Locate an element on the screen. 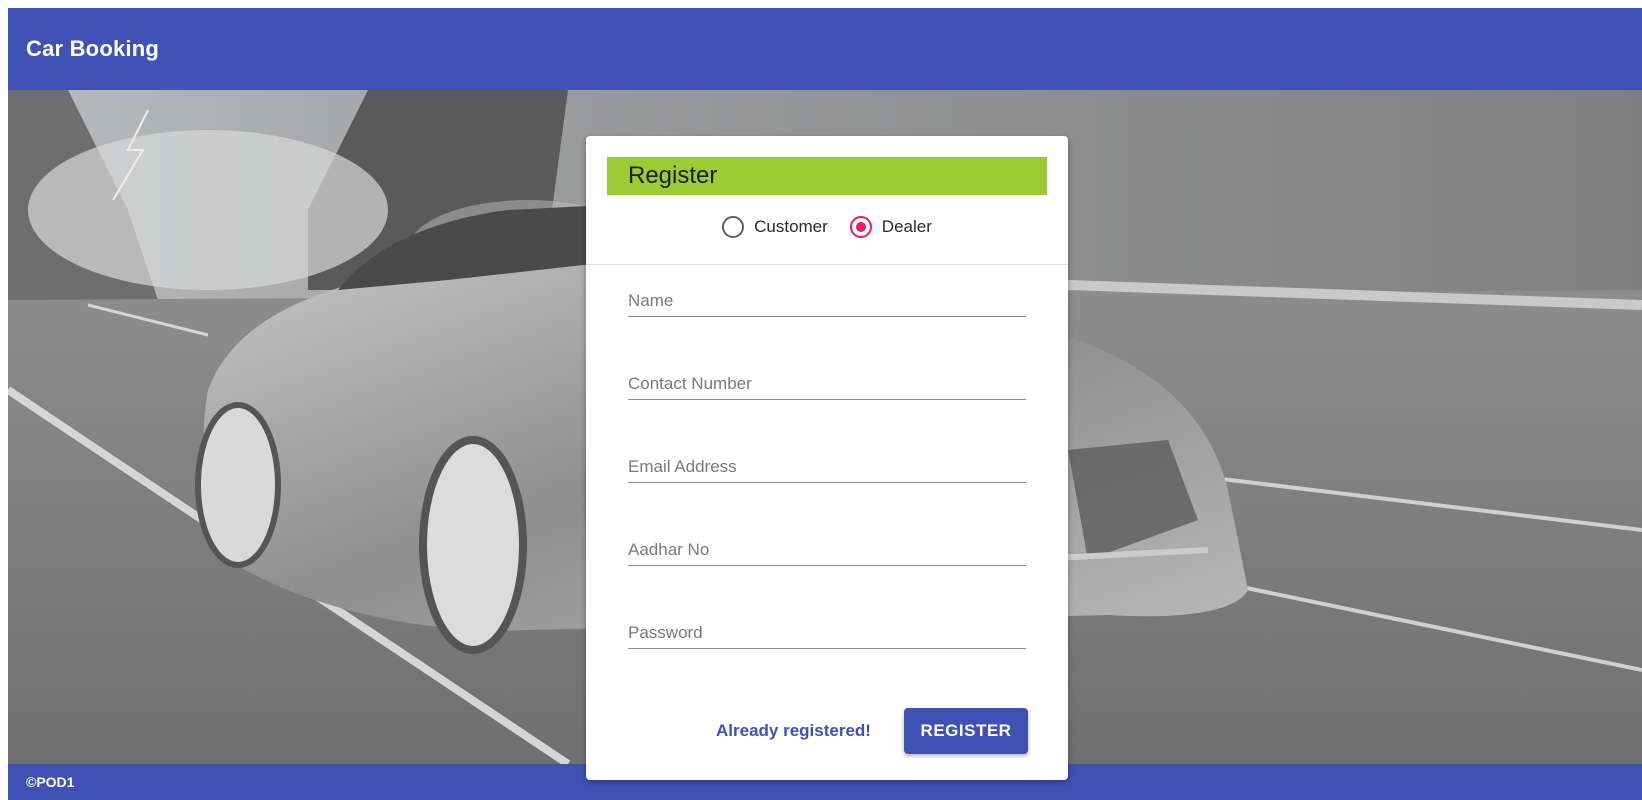 This screenshot has height=800, width=1642. aadhar-field-wrapper is located at coordinates (827, 550).